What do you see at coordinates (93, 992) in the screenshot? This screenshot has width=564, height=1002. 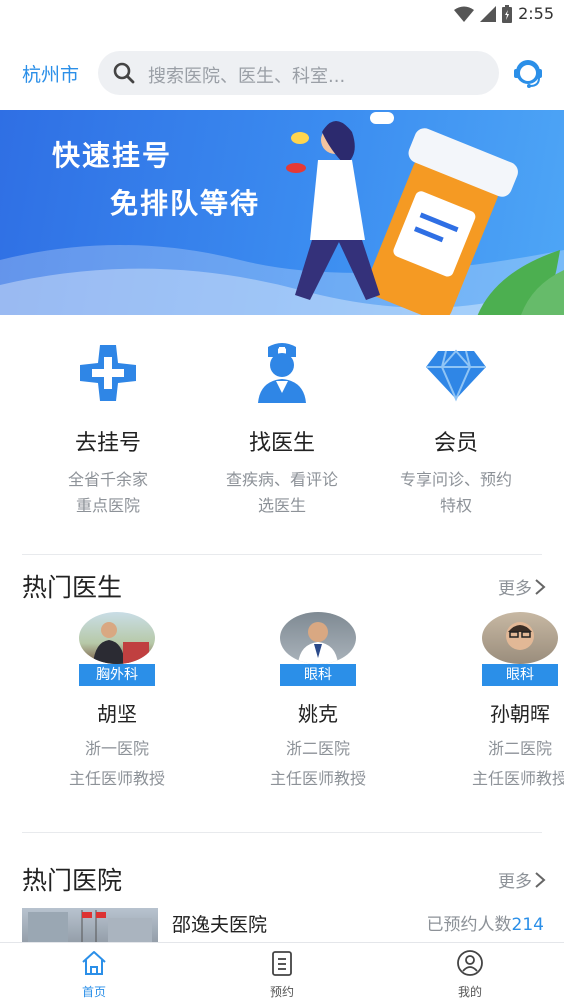 I see `tab-label: 首页` at bounding box center [93, 992].